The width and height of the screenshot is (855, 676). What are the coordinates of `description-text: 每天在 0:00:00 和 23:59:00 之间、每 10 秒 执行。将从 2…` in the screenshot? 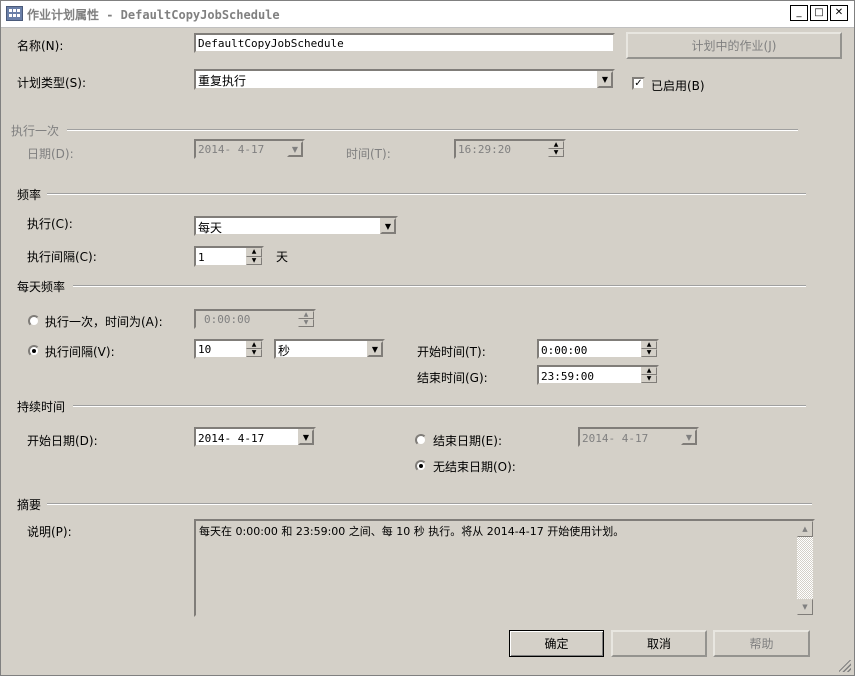 It's located at (412, 531).